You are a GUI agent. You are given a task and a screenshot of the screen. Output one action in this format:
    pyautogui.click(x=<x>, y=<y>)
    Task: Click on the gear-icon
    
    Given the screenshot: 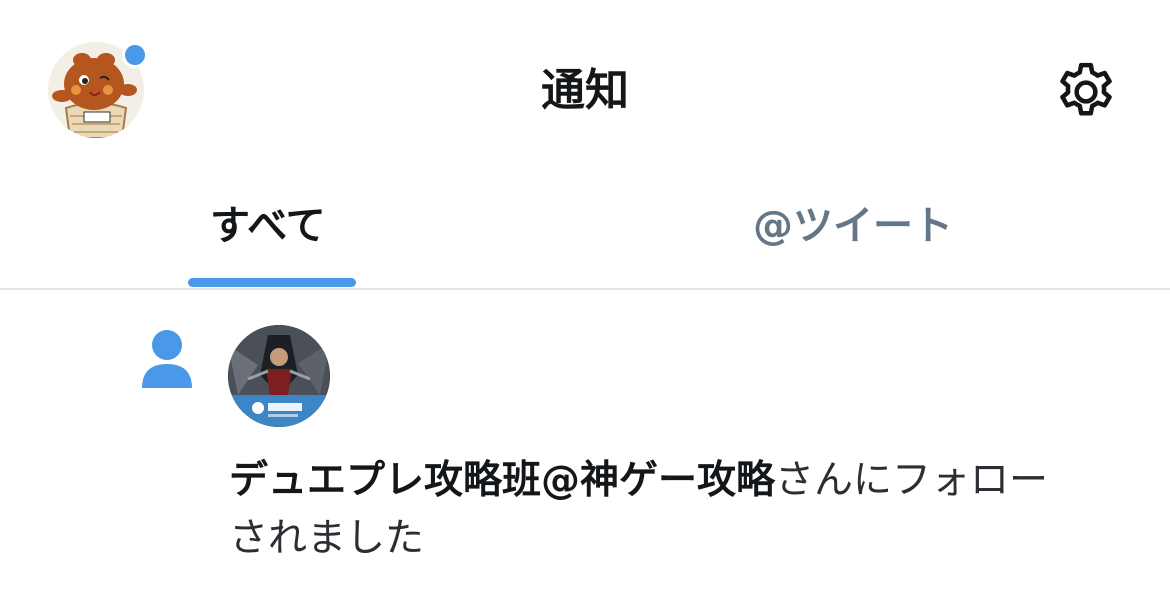 What is the action you would take?
    pyautogui.click(x=1086, y=89)
    